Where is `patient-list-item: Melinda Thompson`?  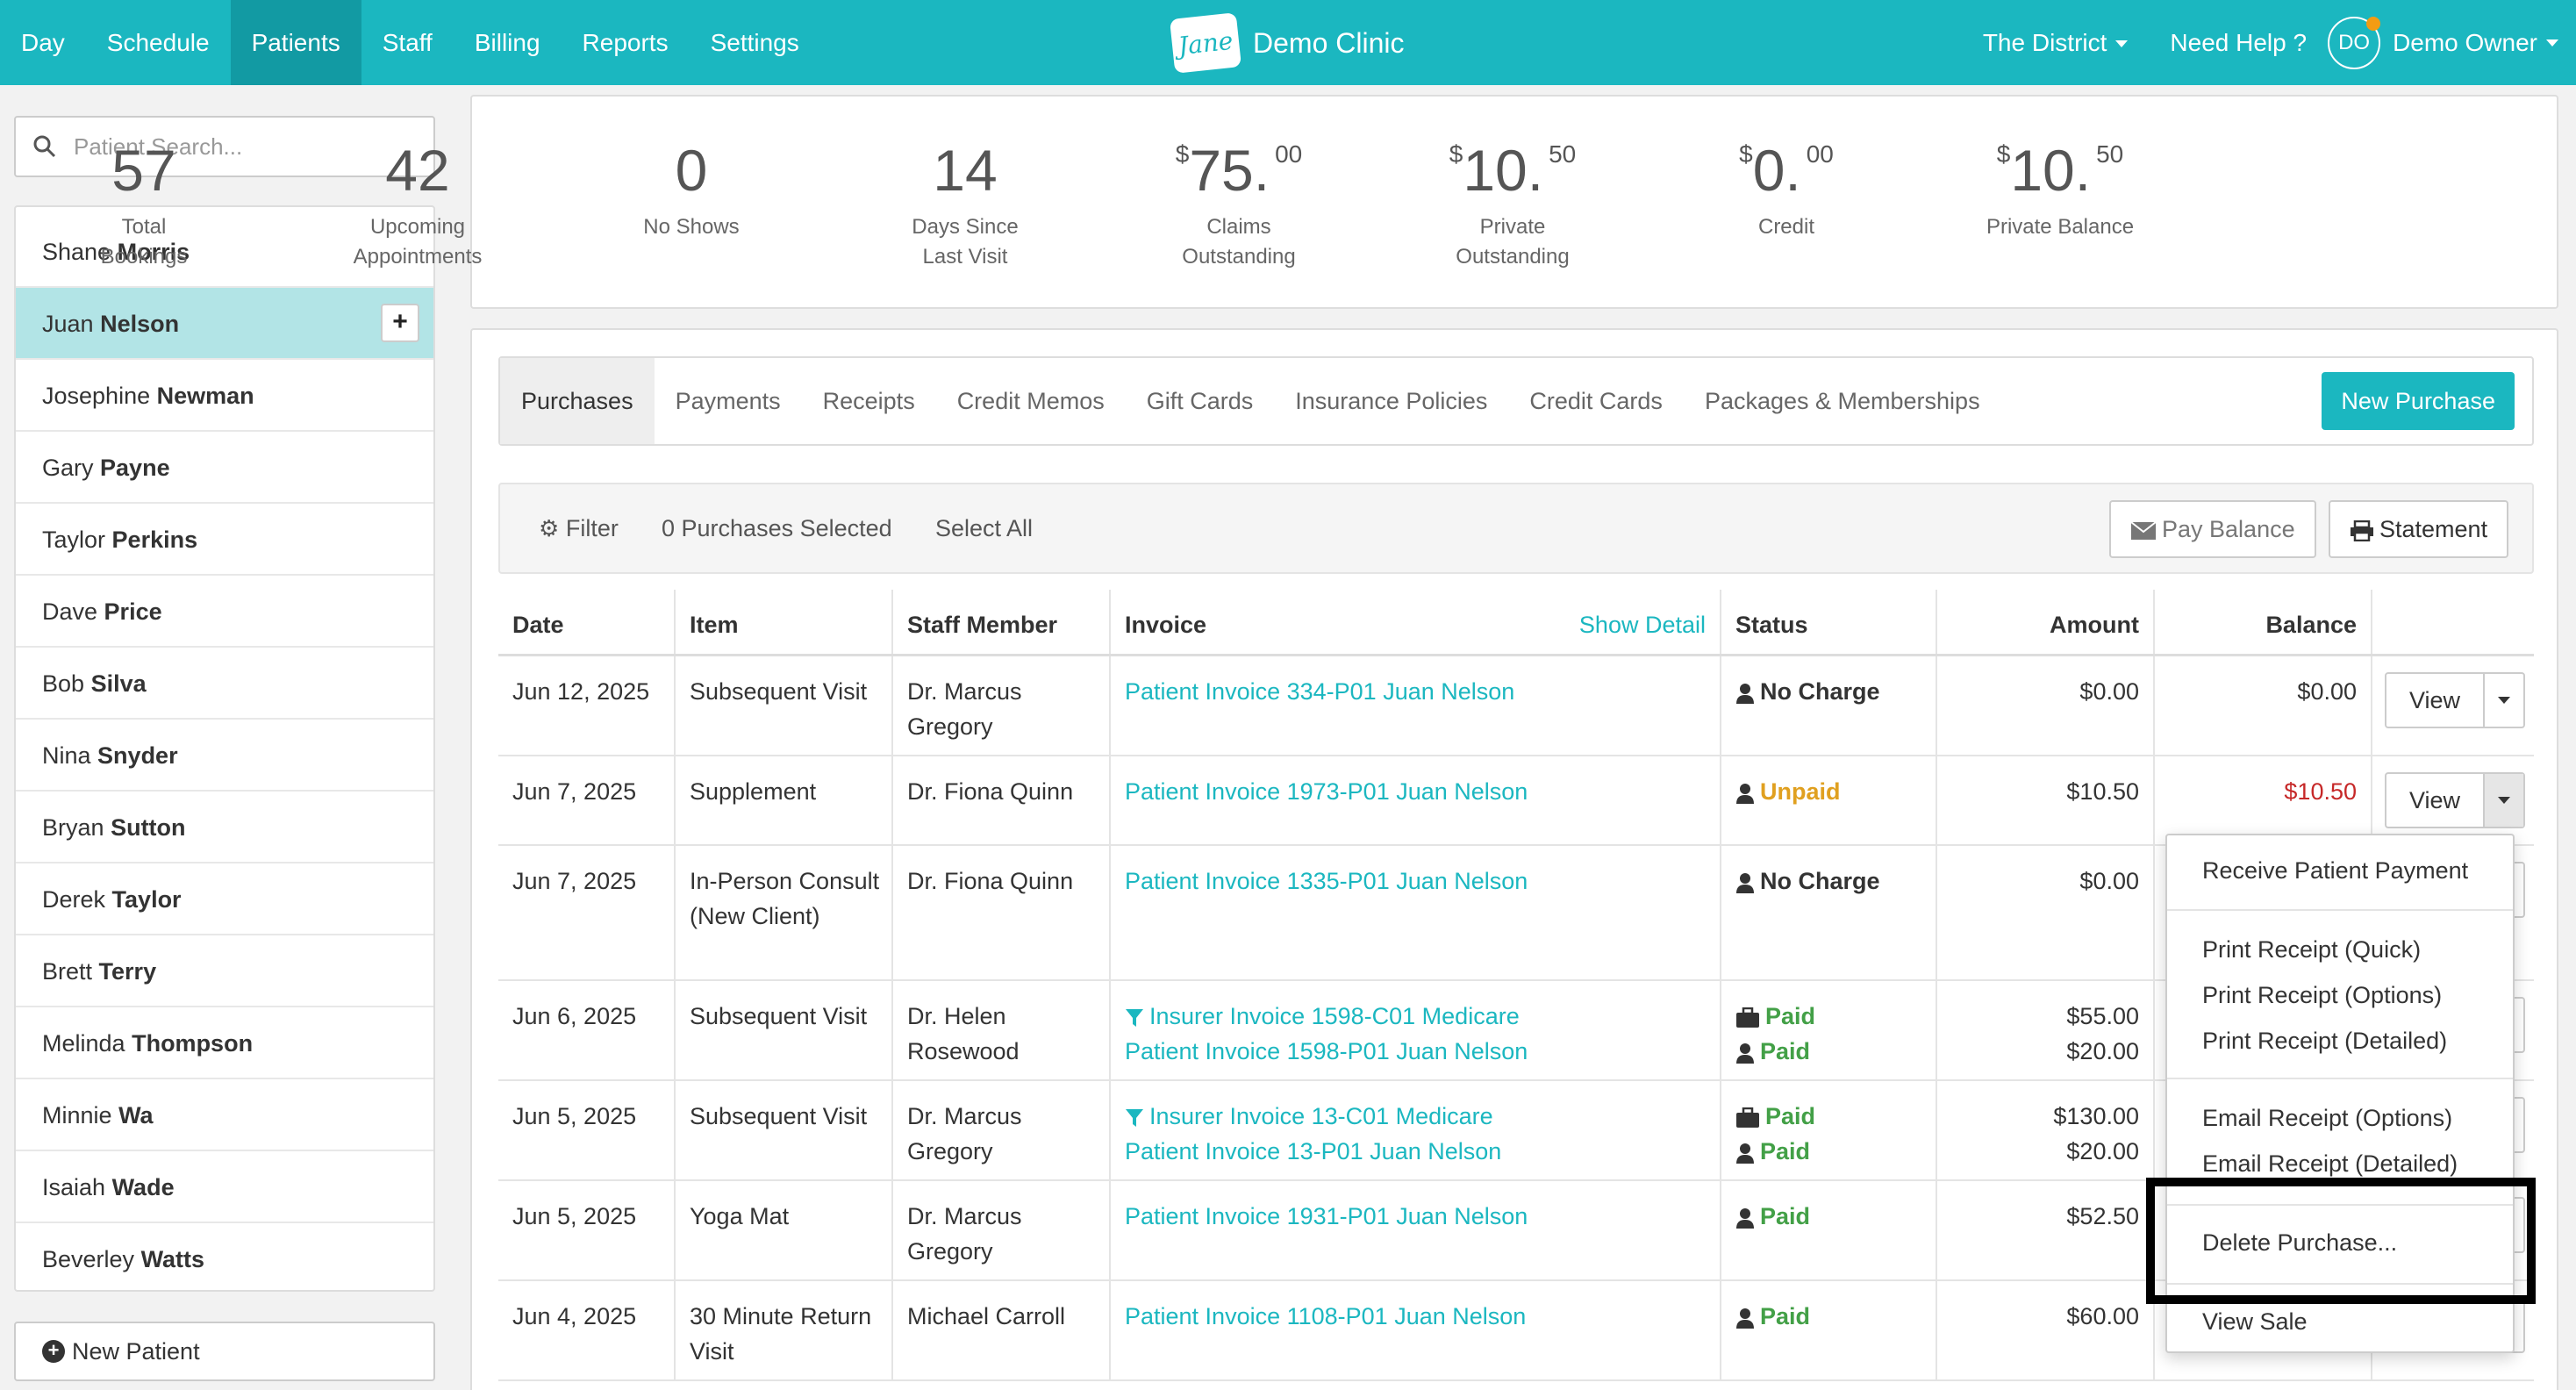 patient-list-item: Melinda Thompson is located at coordinates (224, 1043).